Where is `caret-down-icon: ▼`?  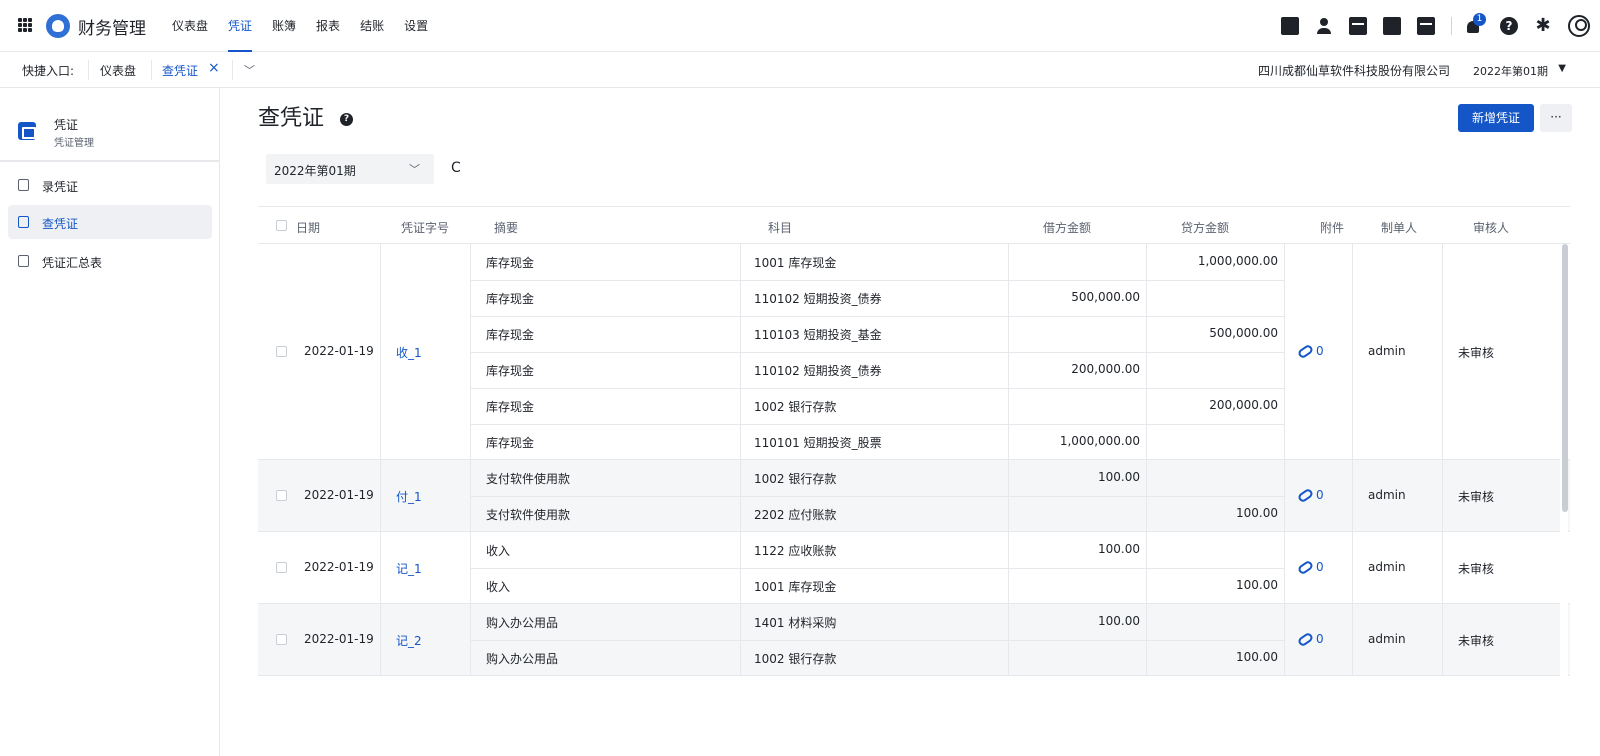
caret-down-icon: ▼ is located at coordinates (1562, 68).